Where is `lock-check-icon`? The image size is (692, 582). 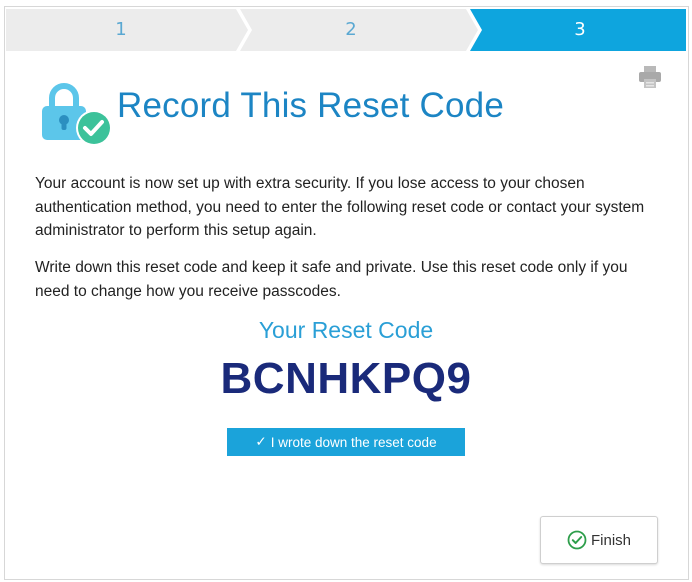 lock-check-icon is located at coordinates (76, 115).